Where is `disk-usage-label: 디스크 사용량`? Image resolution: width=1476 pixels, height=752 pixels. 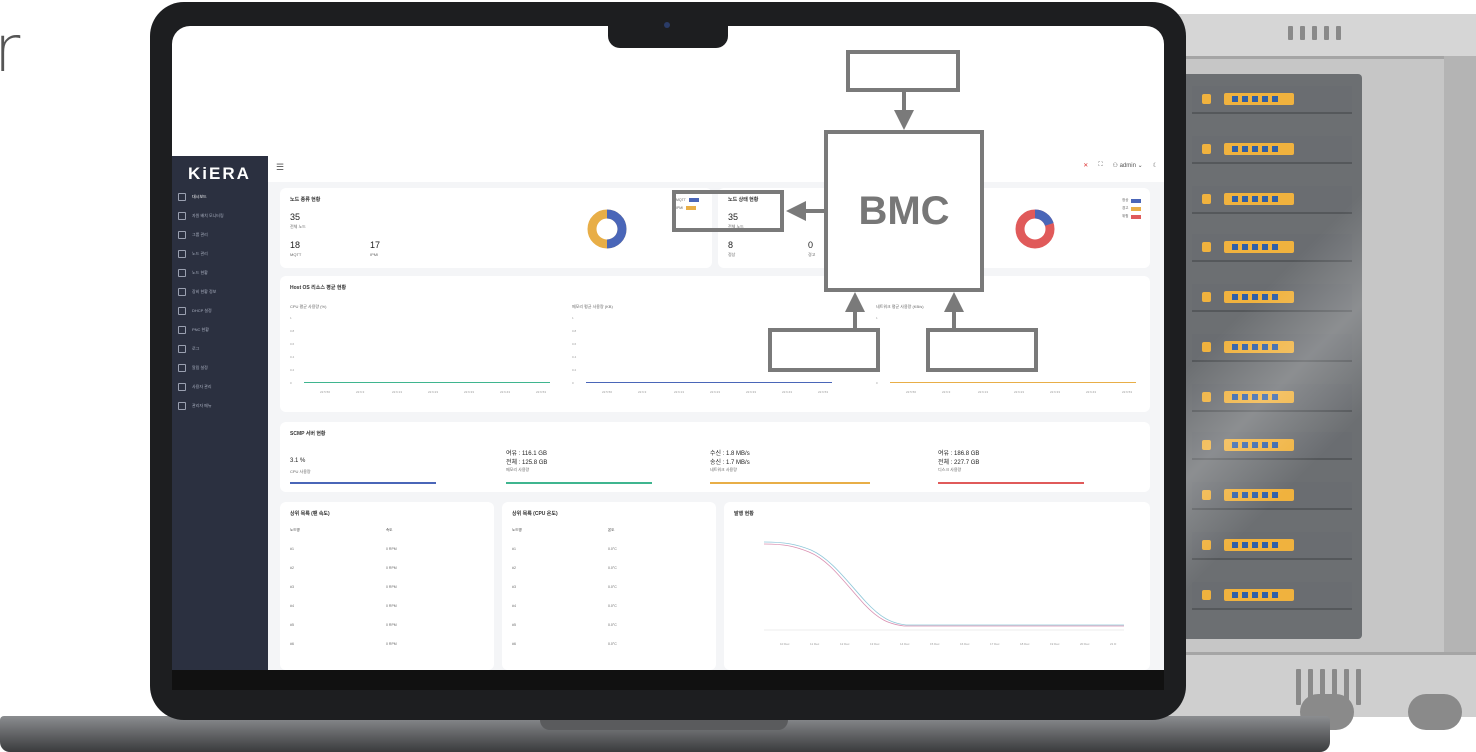
disk-usage-label: 디스크 사용량 is located at coordinates (950, 469).